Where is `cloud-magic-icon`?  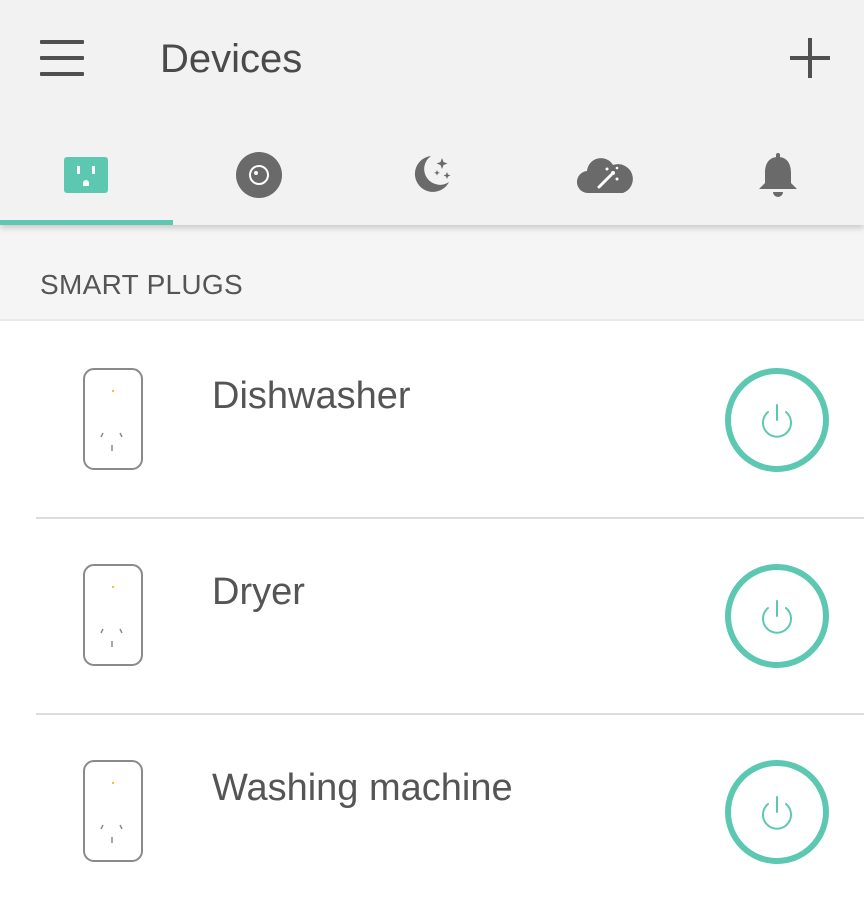 cloud-magic-icon is located at coordinates (604, 176).